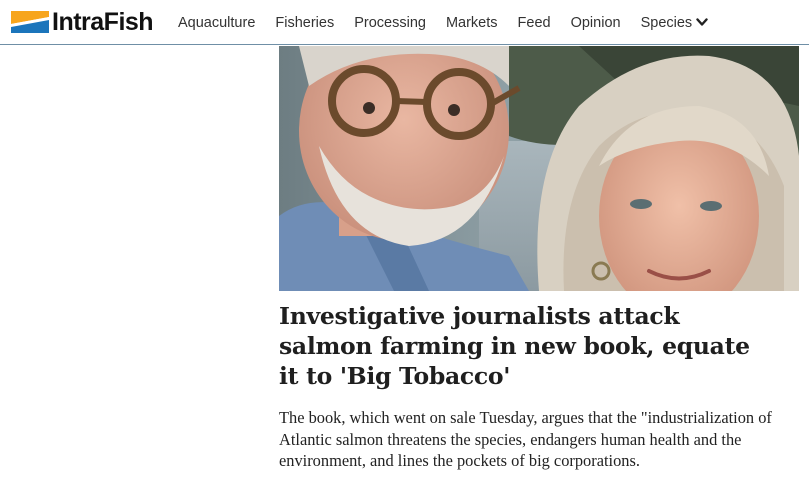 The height and width of the screenshot is (486, 809). I want to click on nav-item-label: Opinion, so click(595, 22).